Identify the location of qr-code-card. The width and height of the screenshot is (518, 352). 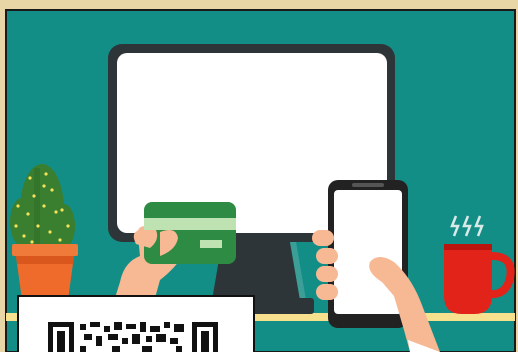
(136, 323).